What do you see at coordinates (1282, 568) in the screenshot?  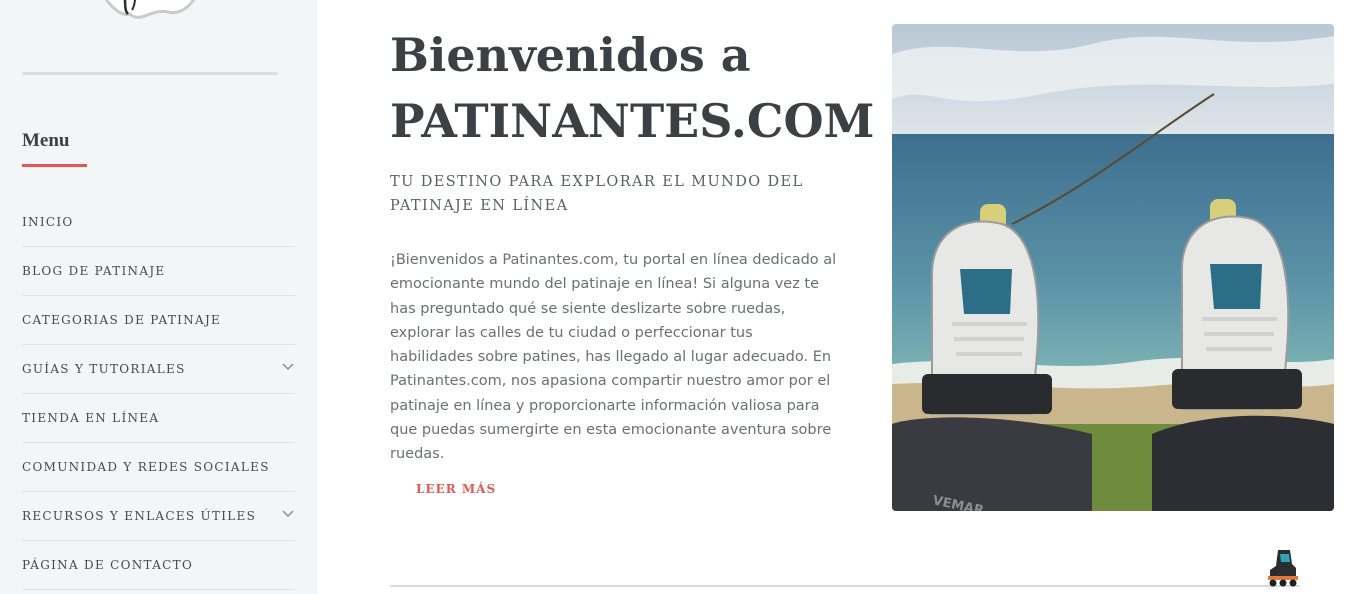 I see `inline-skate-icon` at bounding box center [1282, 568].